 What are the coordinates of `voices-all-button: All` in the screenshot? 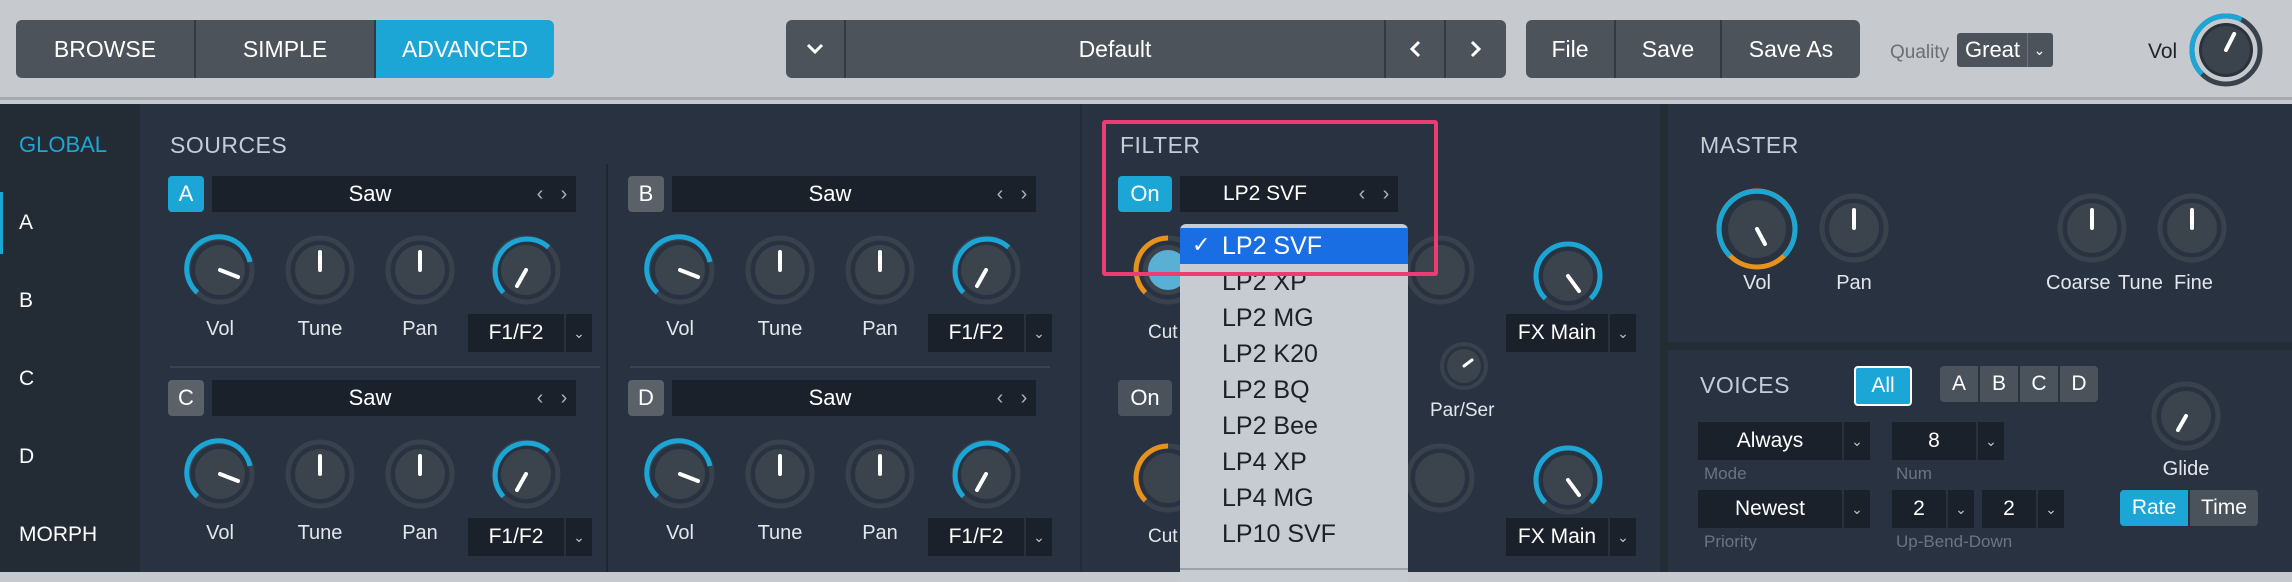 It's located at (1883, 386).